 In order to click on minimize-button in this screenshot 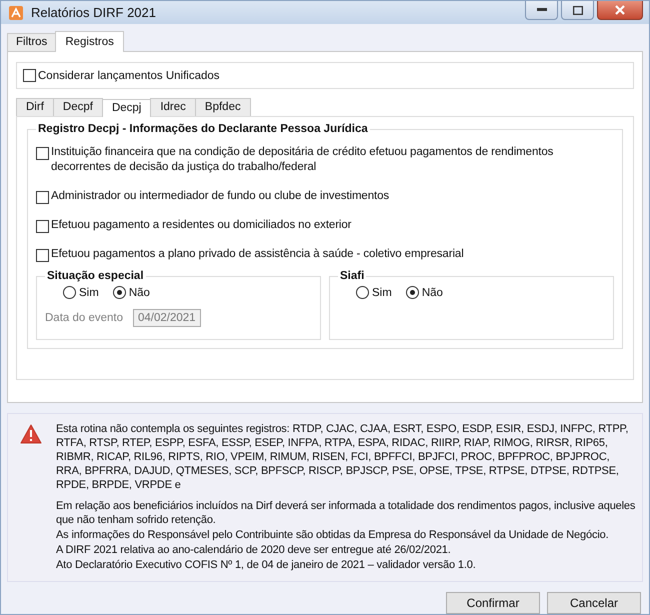, I will do `click(541, 10)`.